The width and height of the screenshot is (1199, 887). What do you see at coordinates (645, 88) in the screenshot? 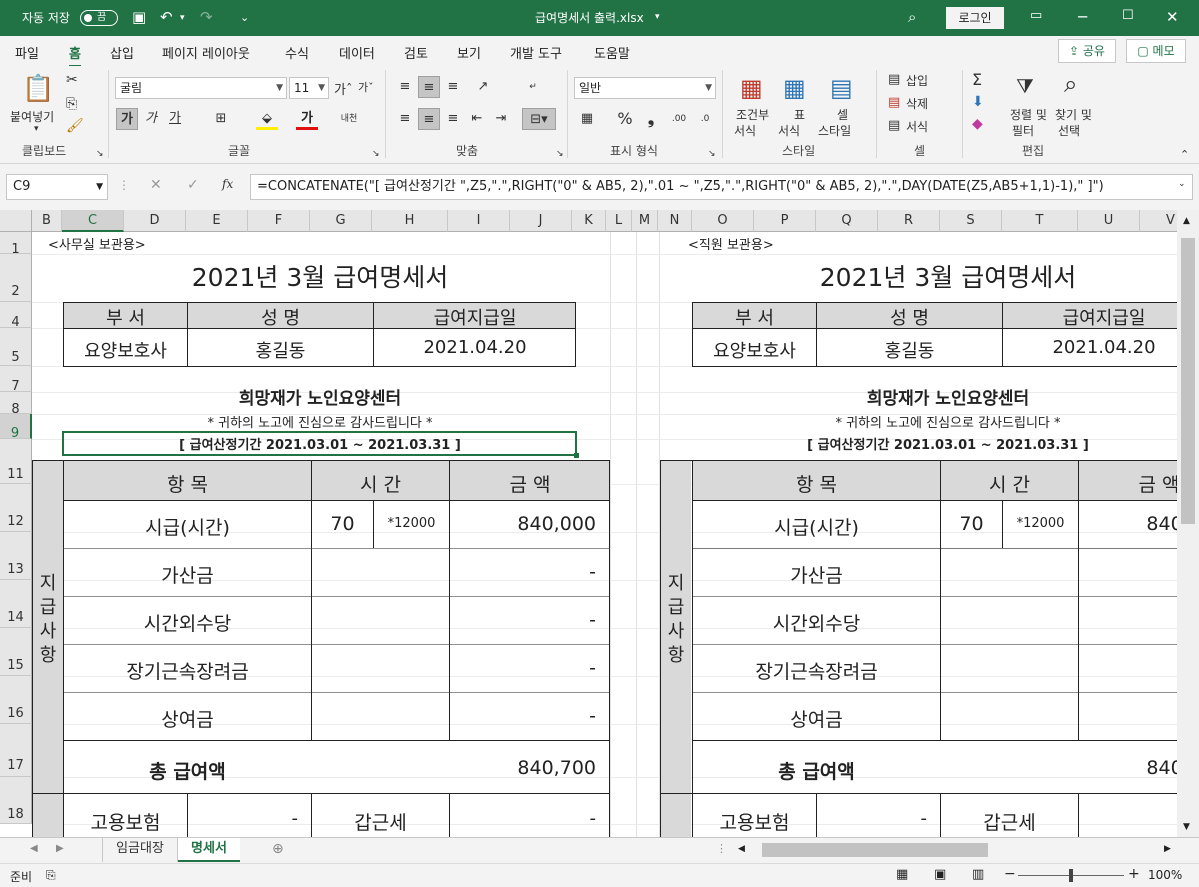
I see `number-format-combo: 일반 ▼` at bounding box center [645, 88].